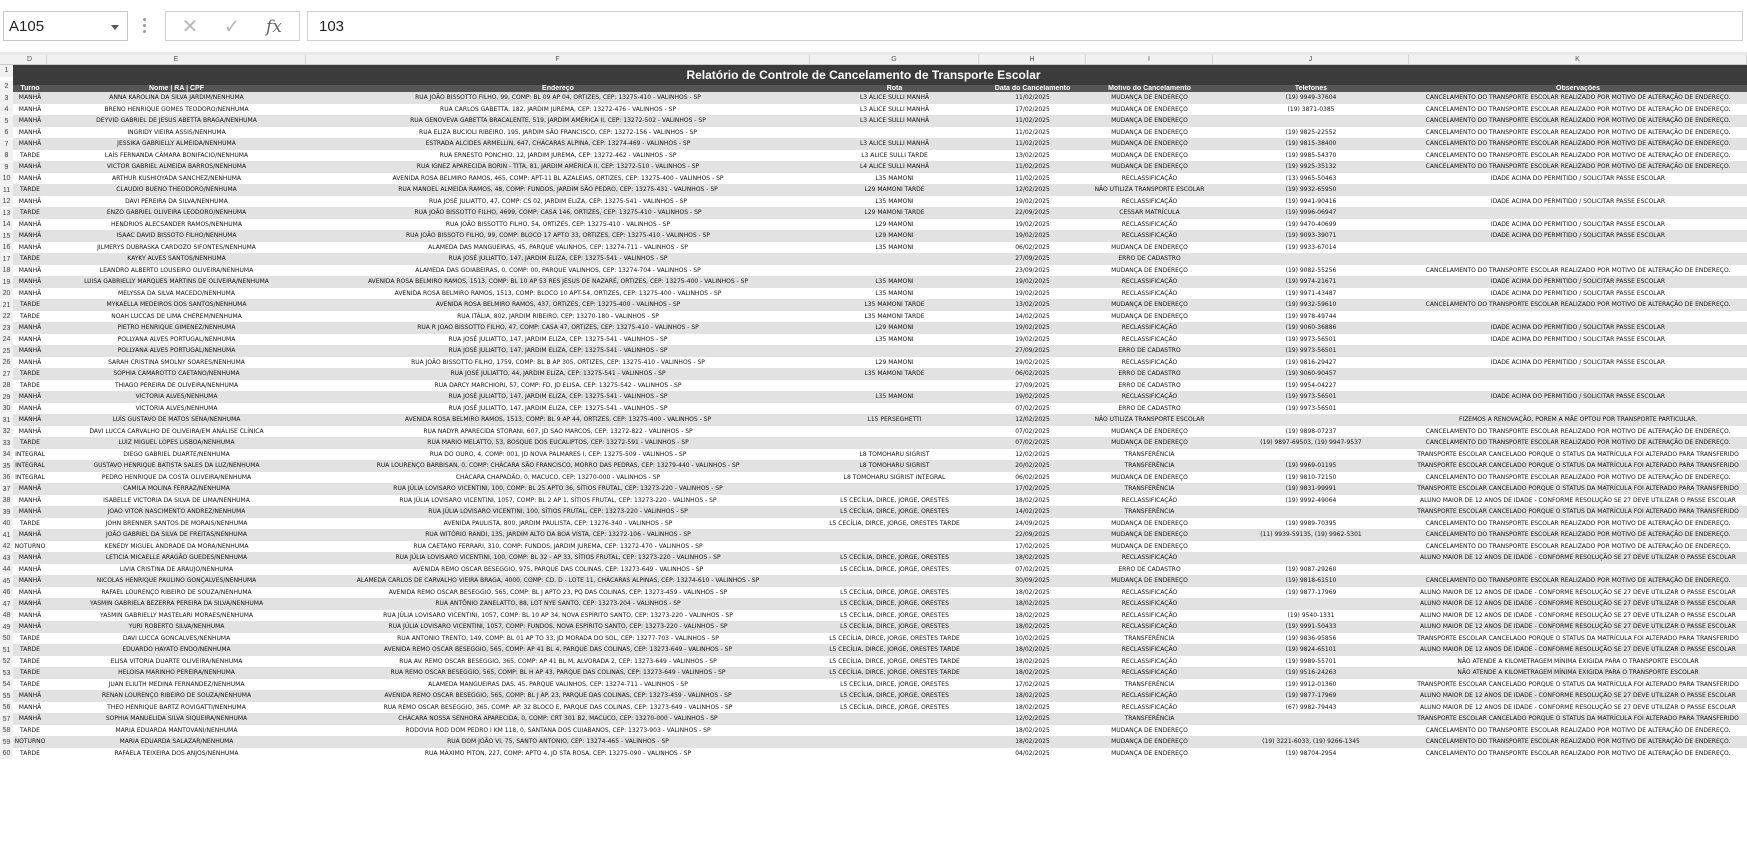 The image size is (1747, 849). I want to click on header-cell: Observações, so click(1578, 88).